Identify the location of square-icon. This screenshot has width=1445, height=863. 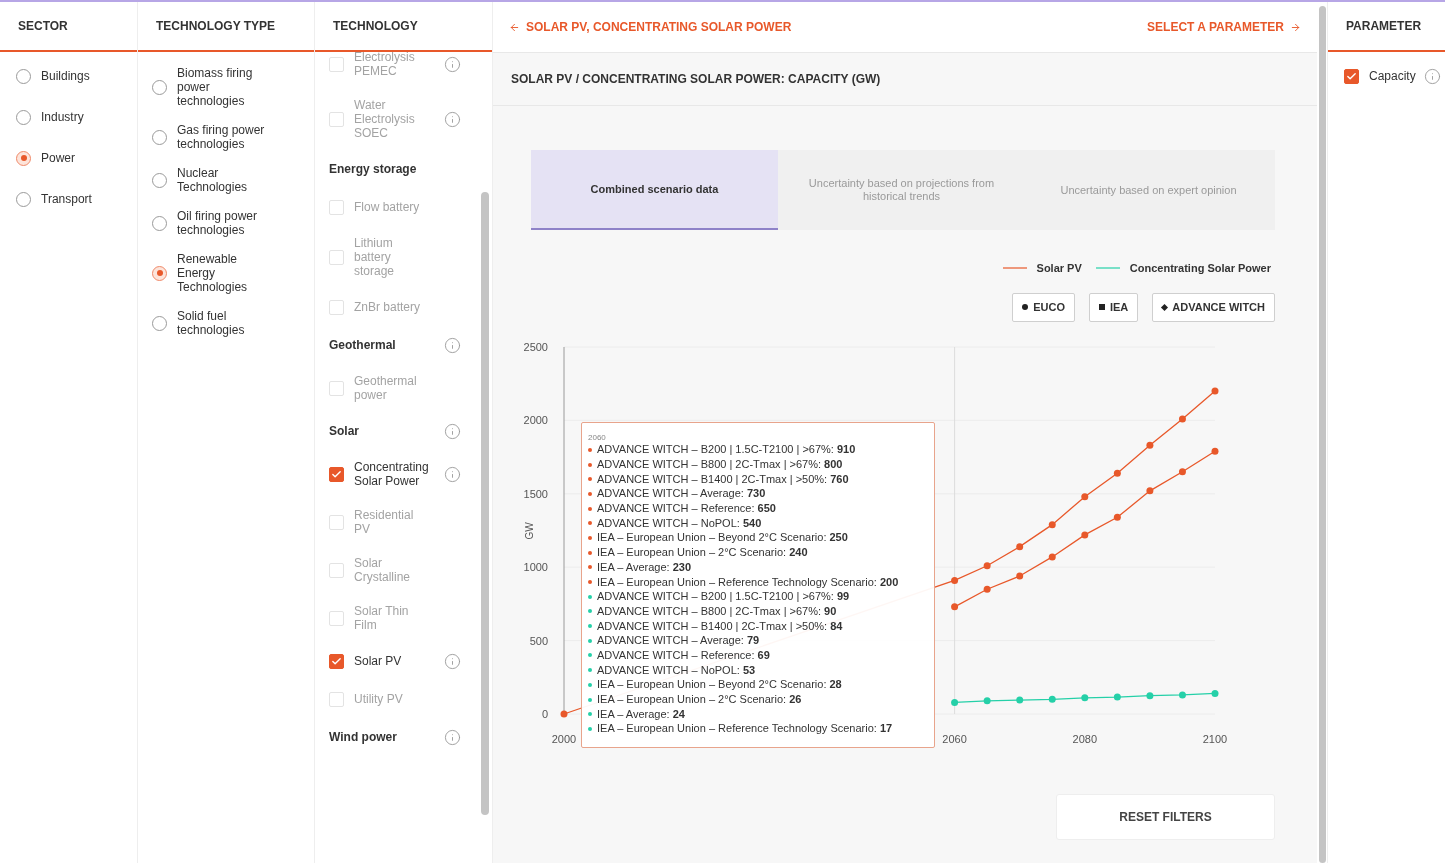
(1101, 307).